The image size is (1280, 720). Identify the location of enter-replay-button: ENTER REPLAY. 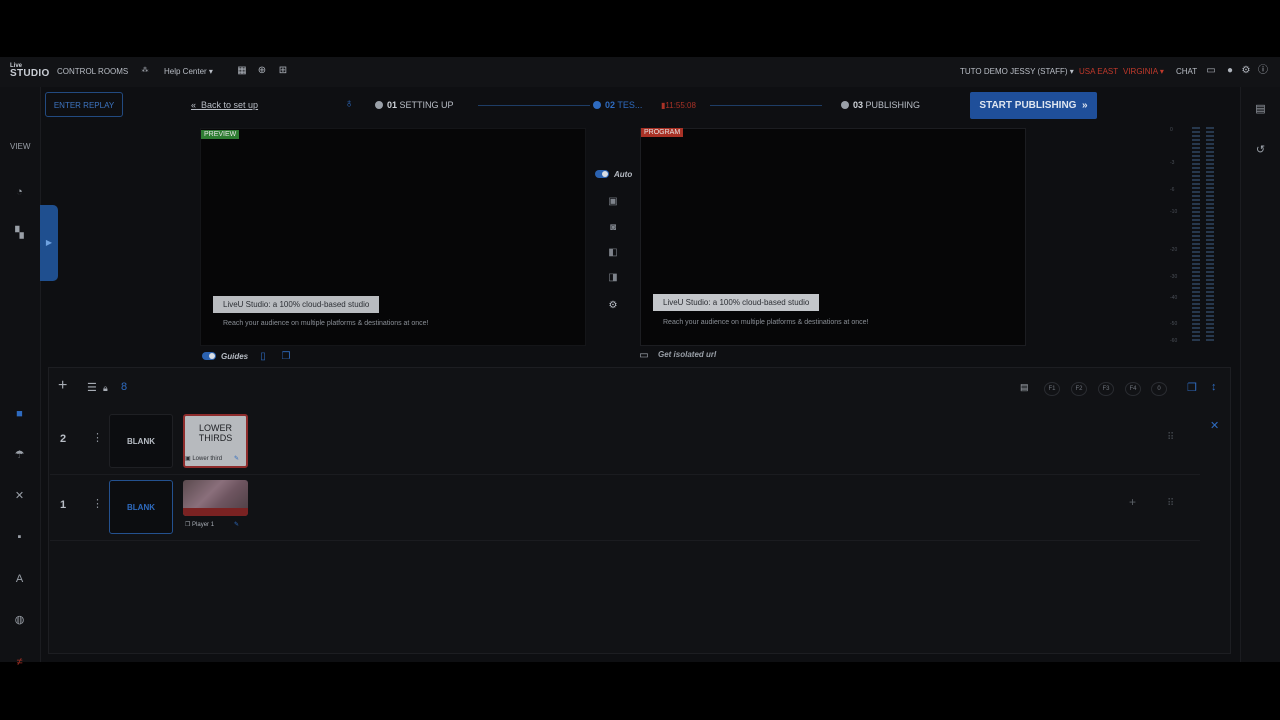
(84, 104).